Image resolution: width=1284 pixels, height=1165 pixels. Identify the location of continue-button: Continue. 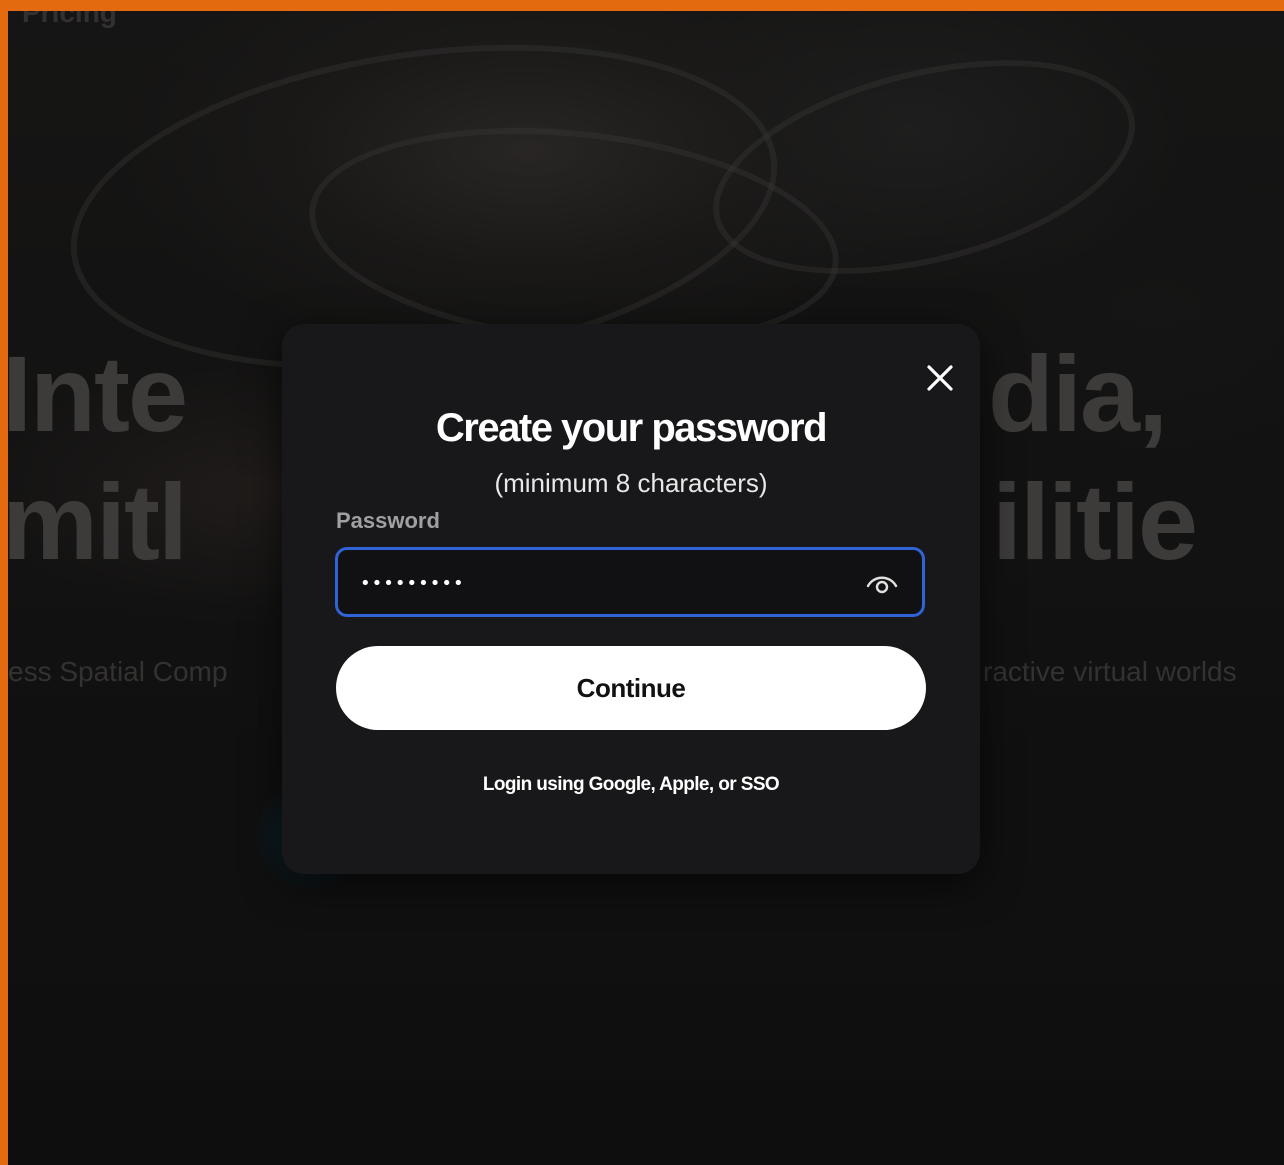
(631, 688).